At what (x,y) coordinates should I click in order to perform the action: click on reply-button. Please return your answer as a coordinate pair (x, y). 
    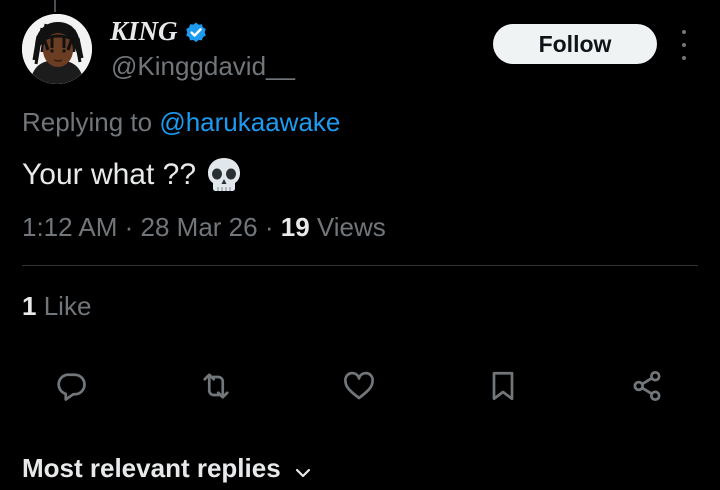
    Looking at the image, I should click on (71, 386).